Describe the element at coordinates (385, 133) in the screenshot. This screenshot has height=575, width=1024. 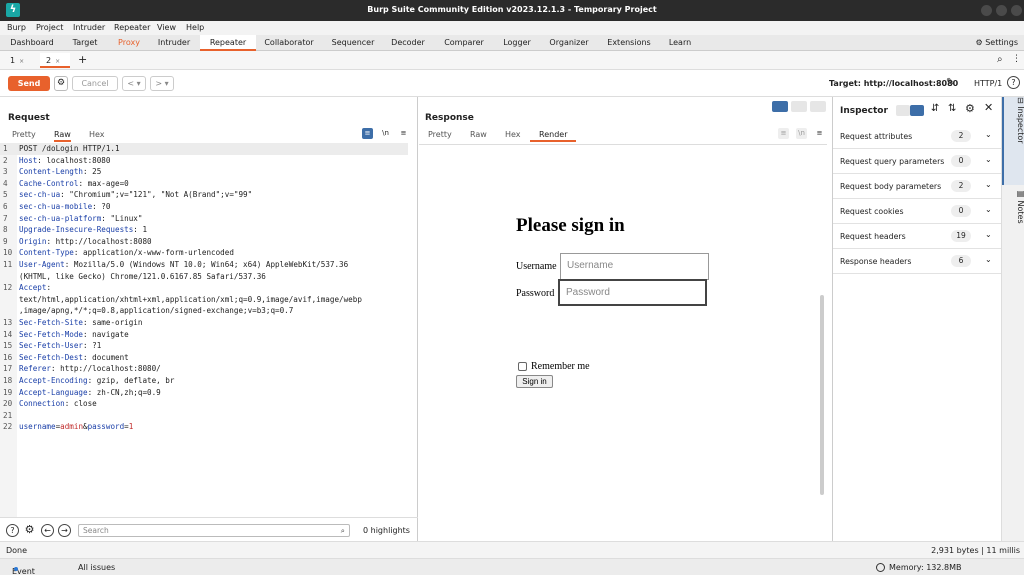
I see `show-newlines-toggle: \n` at that location.